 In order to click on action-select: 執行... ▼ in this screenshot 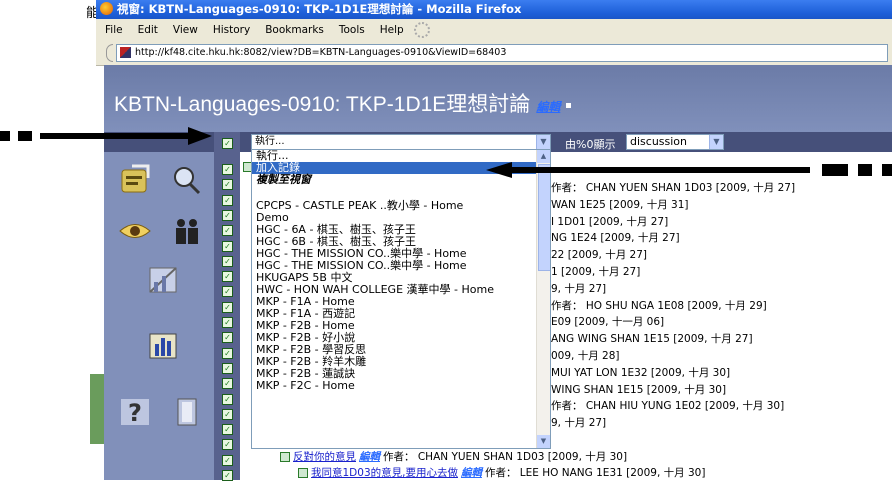, I will do `click(401, 142)`.